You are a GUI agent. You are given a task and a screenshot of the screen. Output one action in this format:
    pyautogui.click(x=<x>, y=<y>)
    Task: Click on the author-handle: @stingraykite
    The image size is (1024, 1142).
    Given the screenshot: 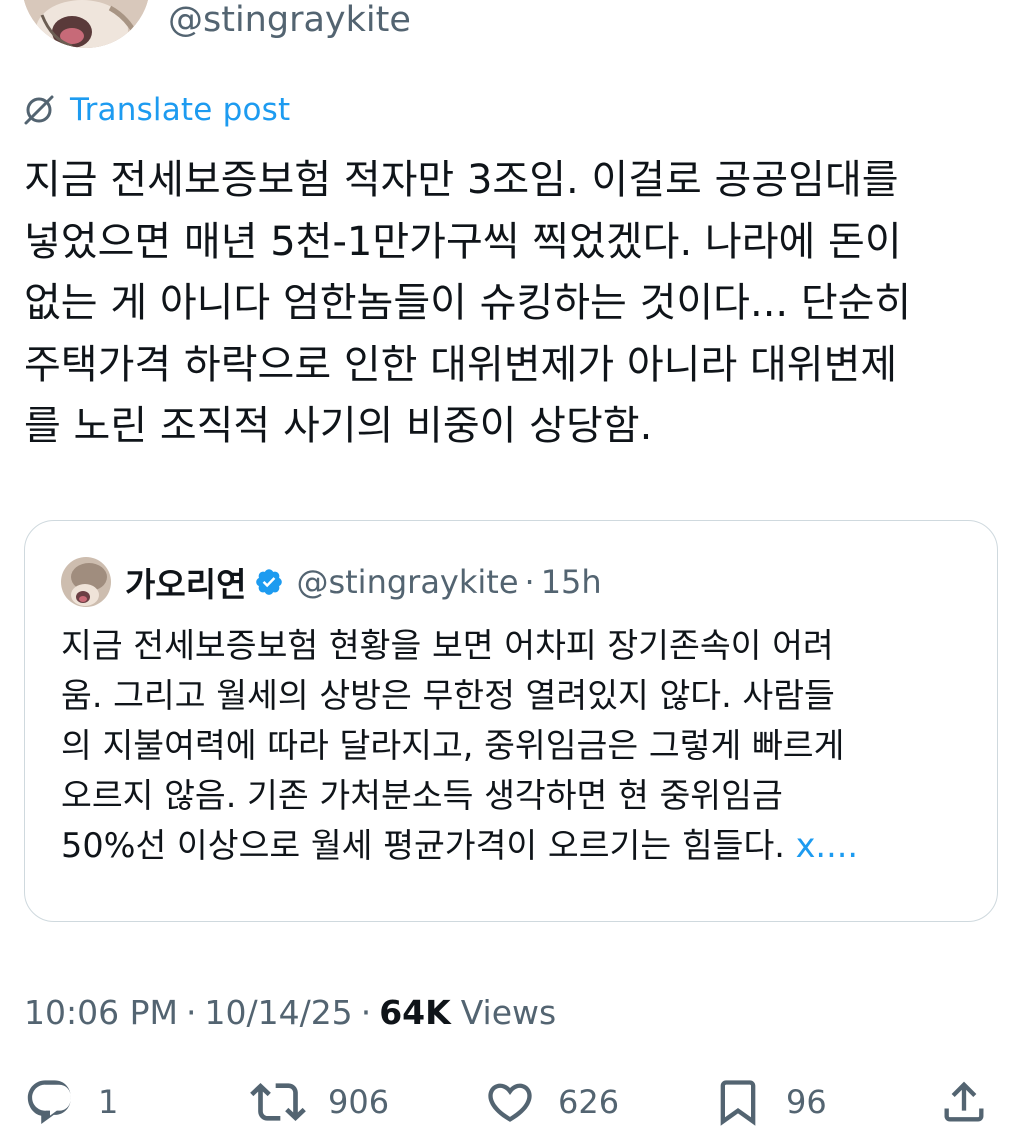 What is the action you would take?
    pyautogui.click(x=289, y=20)
    